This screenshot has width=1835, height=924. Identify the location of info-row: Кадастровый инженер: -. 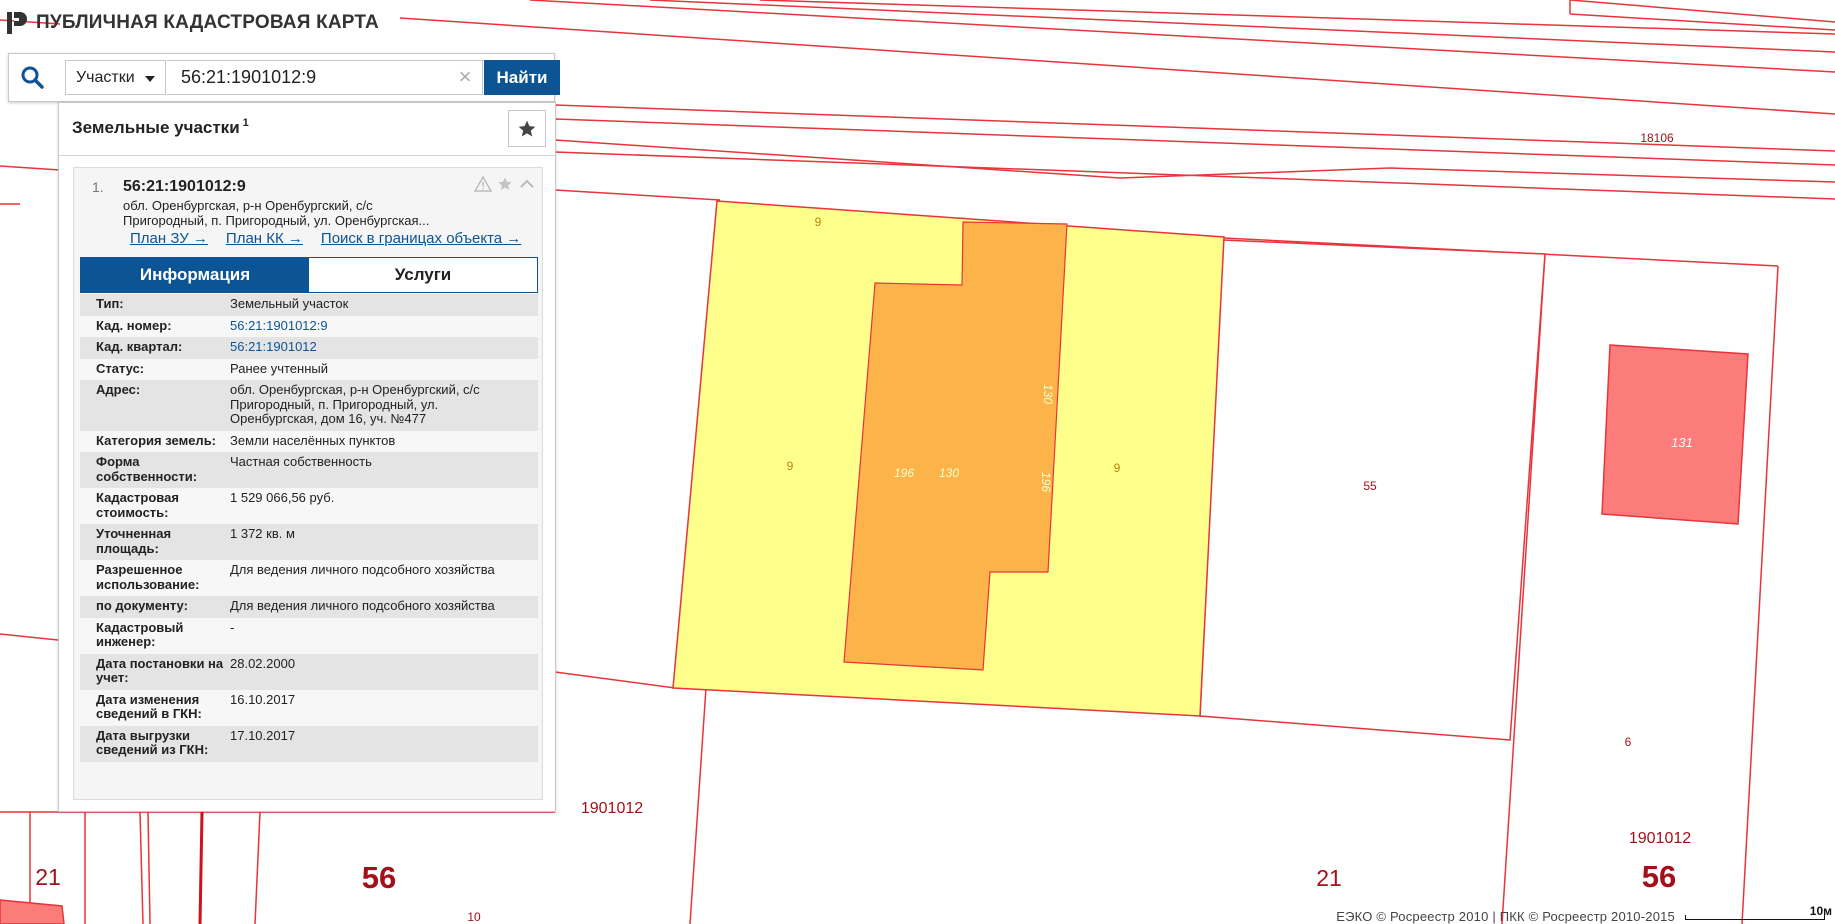
(309, 635).